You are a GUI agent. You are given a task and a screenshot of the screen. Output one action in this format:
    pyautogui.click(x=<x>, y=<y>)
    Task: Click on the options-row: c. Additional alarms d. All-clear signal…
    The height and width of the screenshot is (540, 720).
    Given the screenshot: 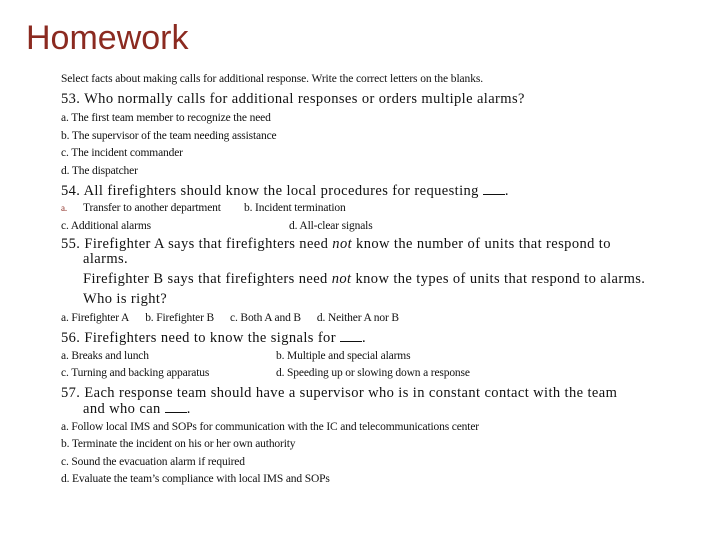 What is the action you would take?
    pyautogui.click(x=381, y=227)
    